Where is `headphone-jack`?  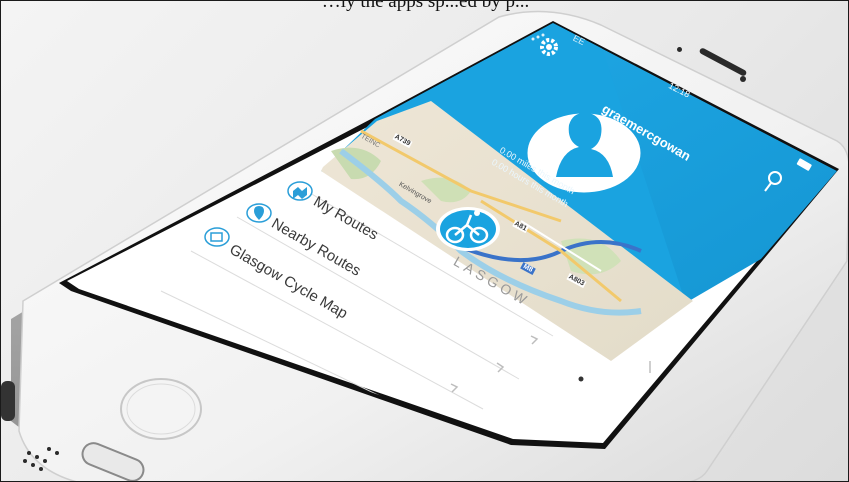
headphone-jack is located at coordinates (8, 401).